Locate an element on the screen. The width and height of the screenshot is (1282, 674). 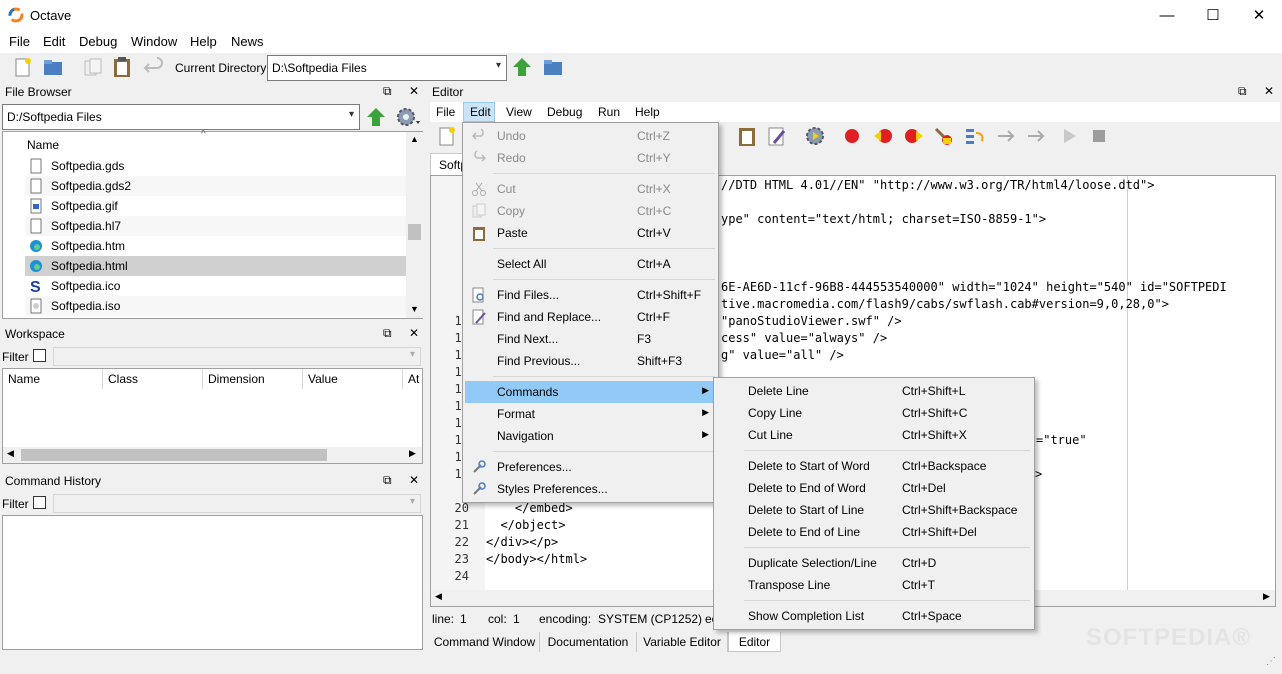
workspace-filter-combo: ▾ is located at coordinates (237, 356).